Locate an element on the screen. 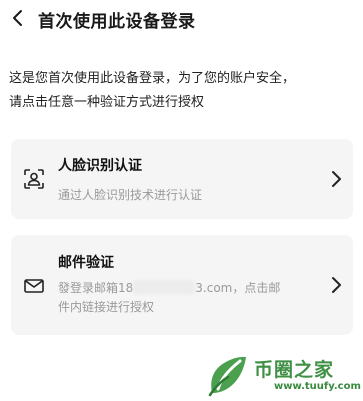  page-title: 首次使用此设备登录 is located at coordinates (117, 22).